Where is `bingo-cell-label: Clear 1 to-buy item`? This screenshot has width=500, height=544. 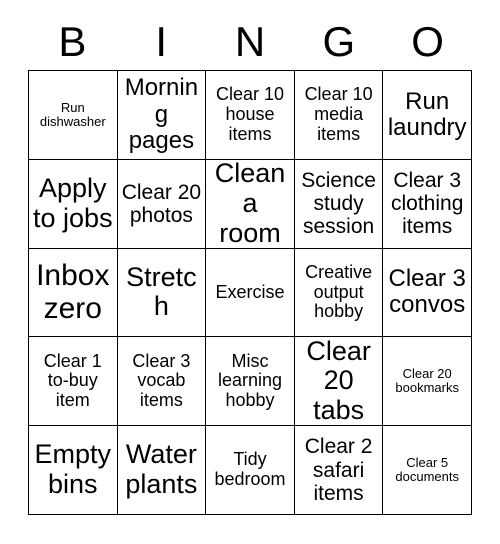
bingo-cell-label: Clear 1 to-buy item is located at coordinates (72, 380).